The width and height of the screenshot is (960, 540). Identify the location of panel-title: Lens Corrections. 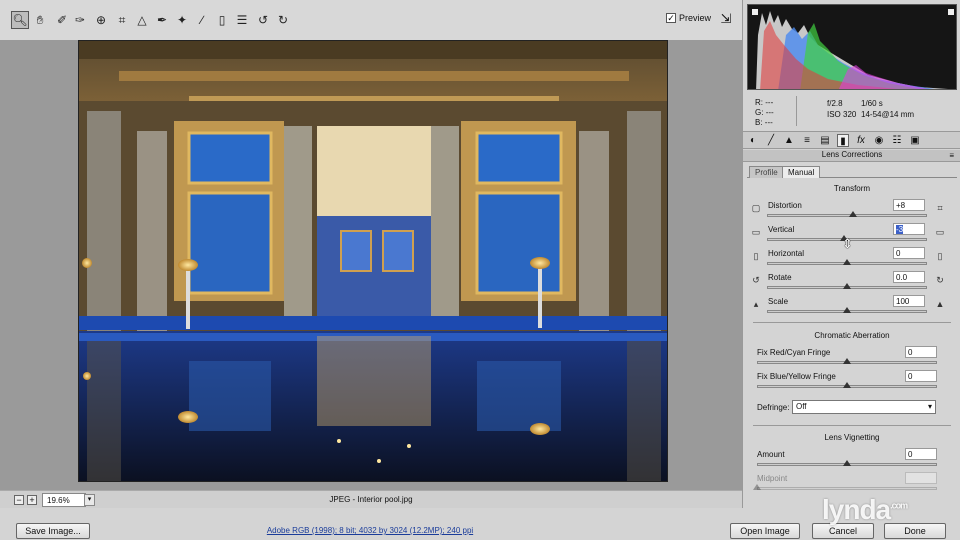
(851, 156).